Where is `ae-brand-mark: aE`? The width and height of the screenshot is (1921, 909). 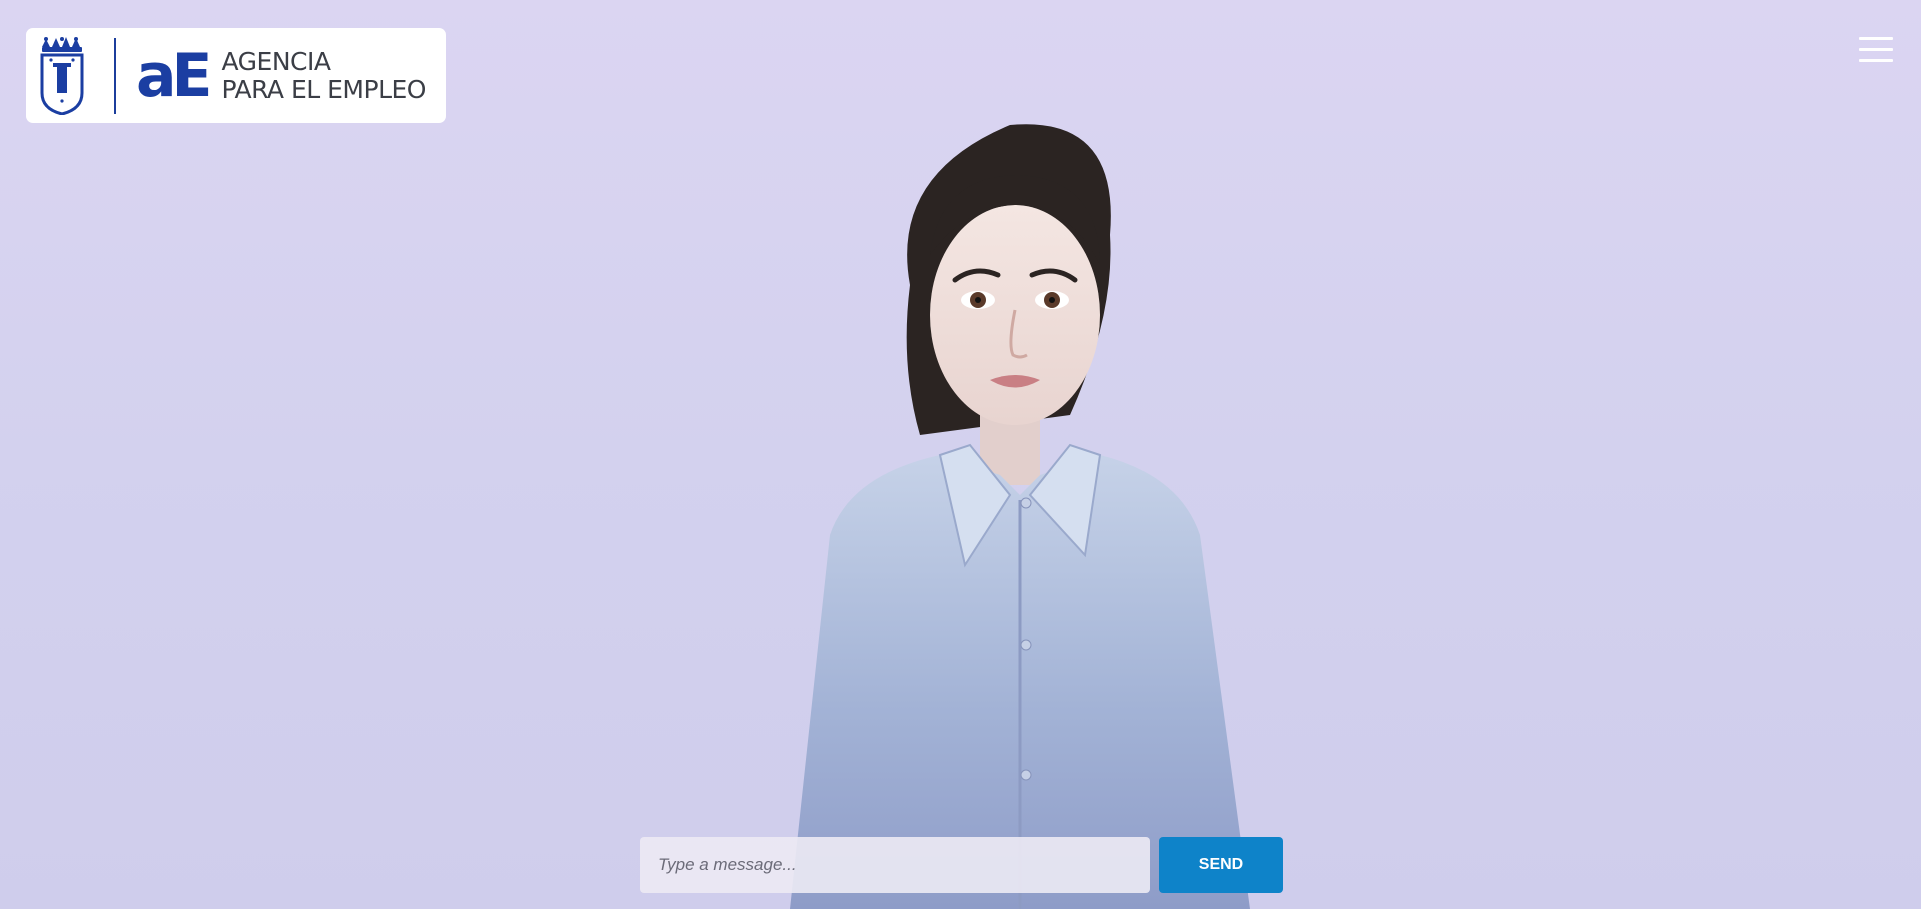 ae-brand-mark: aE is located at coordinates (174, 75).